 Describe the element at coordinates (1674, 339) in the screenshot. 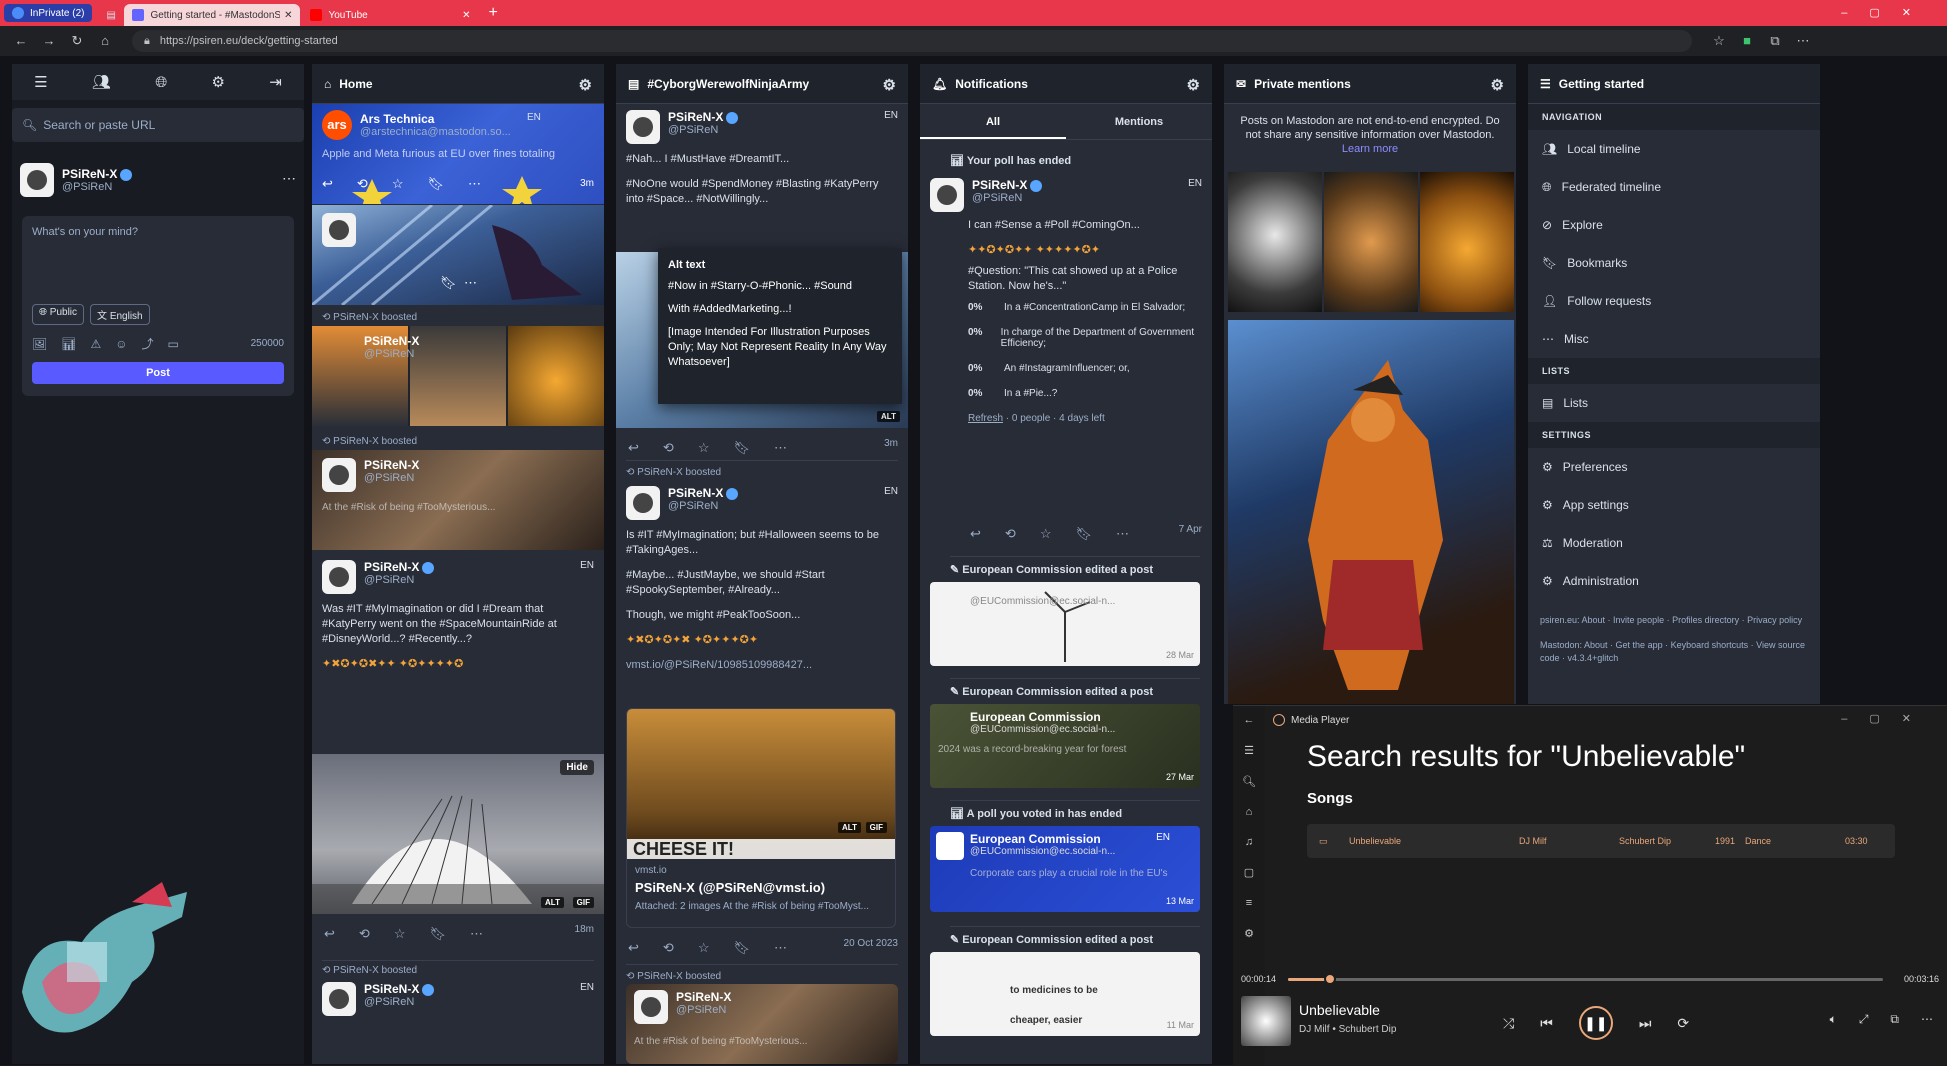

I see `nav-misc: ⋯ Misc` at that location.